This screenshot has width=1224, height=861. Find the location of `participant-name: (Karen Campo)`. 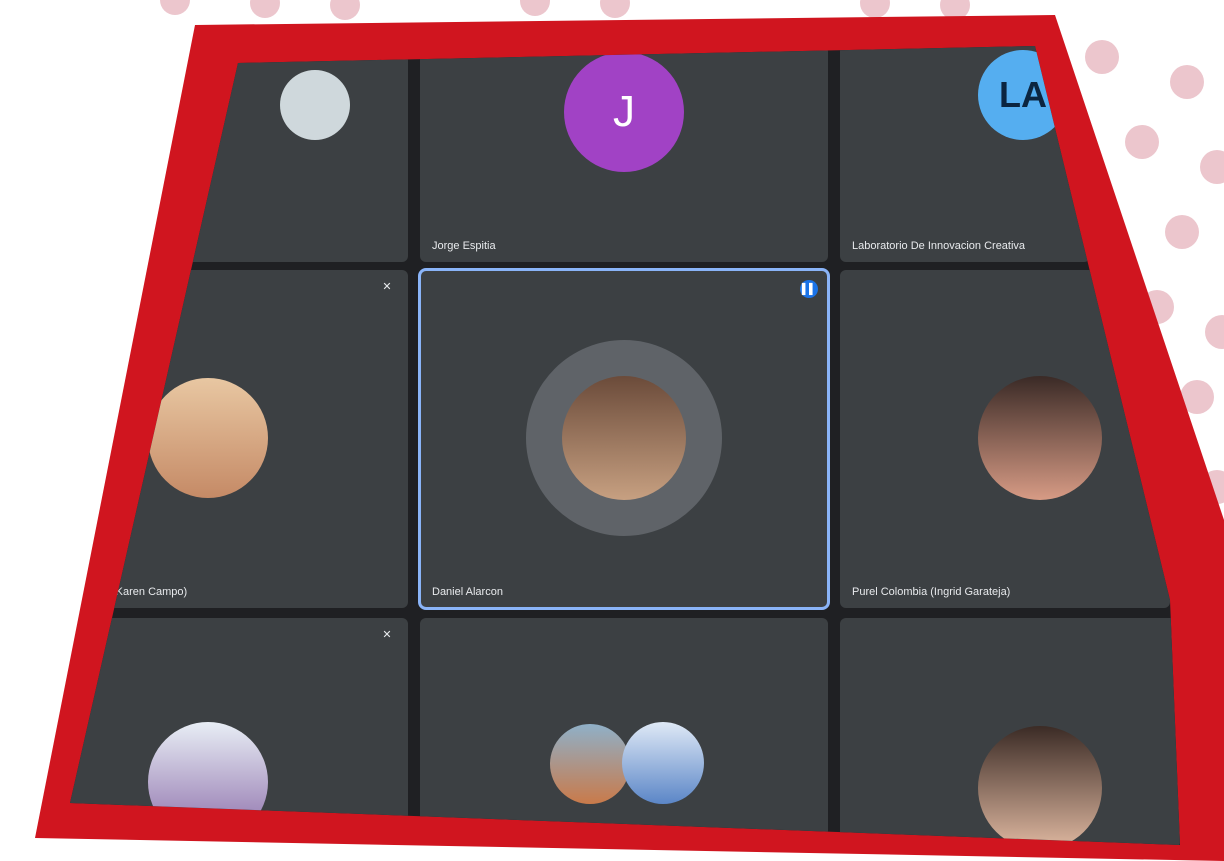

participant-name: (Karen Campo) is located at coordinates (150, 592).